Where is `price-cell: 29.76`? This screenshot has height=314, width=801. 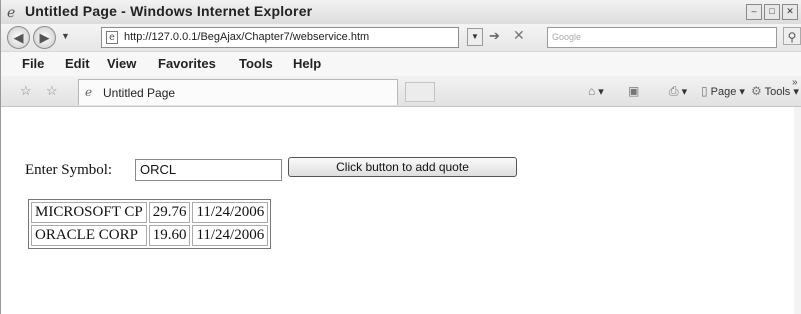
price-cell: 29.76 is located at coordinates (169, 212).